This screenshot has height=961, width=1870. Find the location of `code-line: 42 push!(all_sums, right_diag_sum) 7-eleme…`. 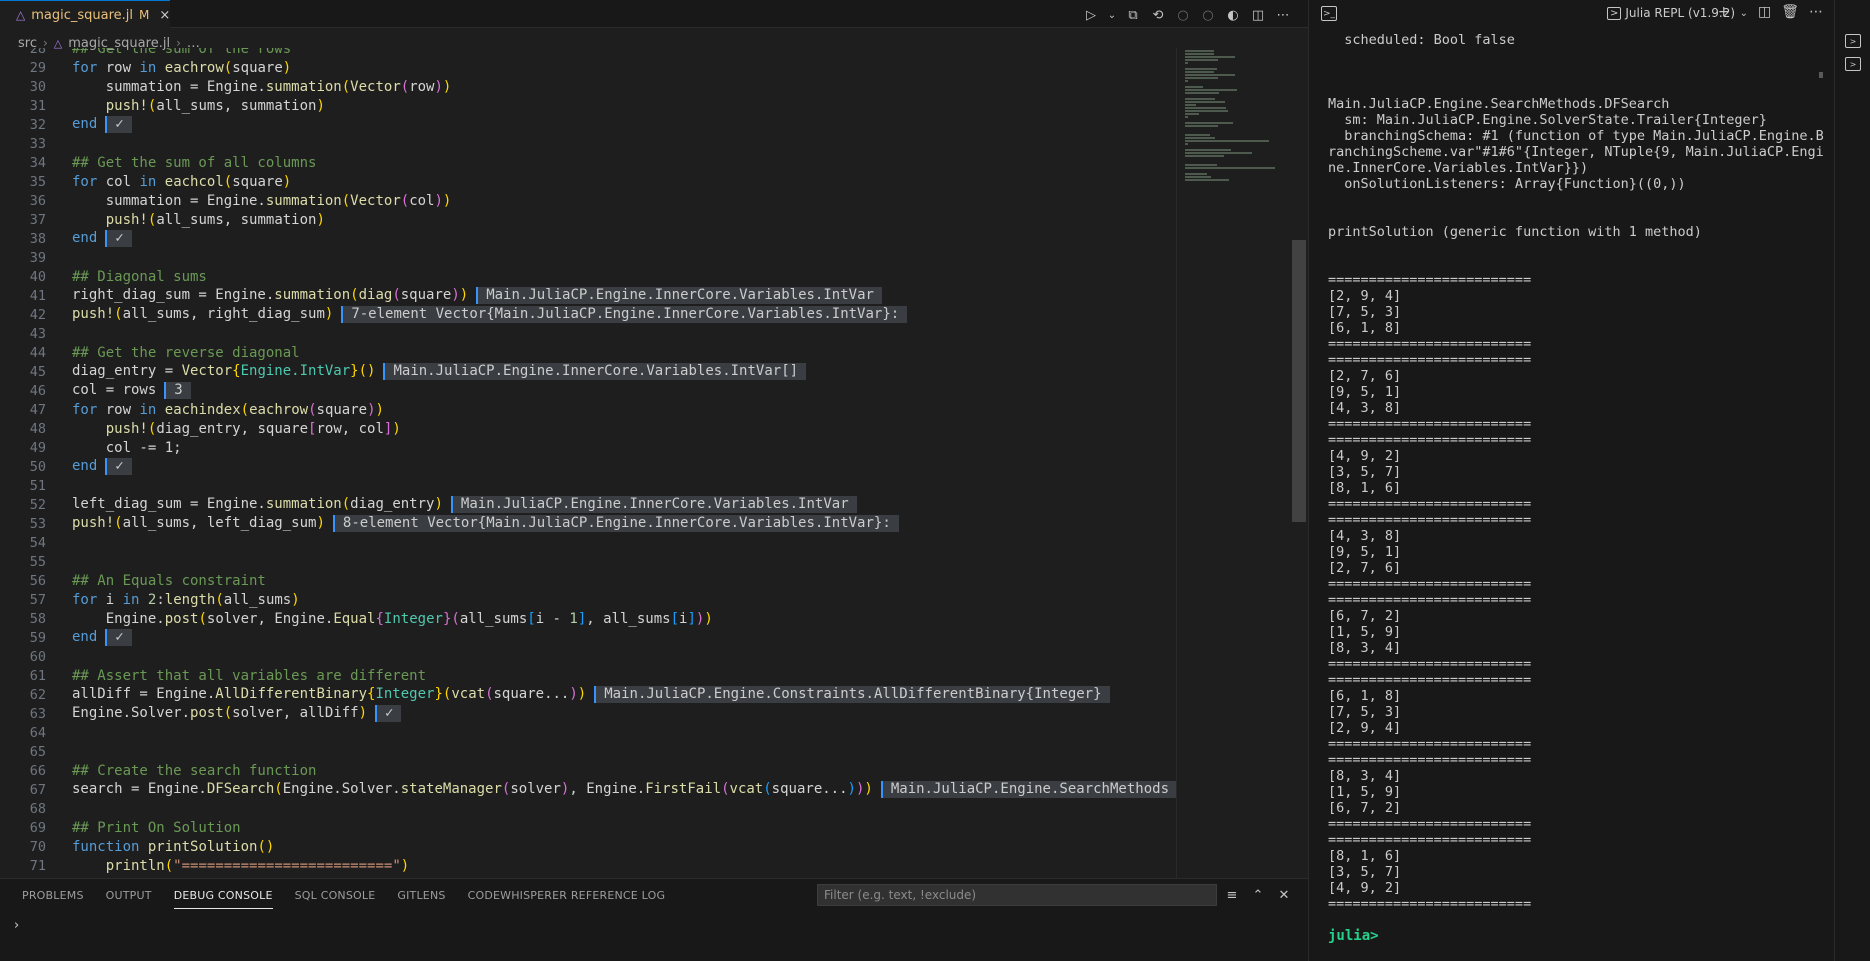

code-line: 42 push!(all_sums, right_diag_sum) 7-eleme… is located at coordinates (588, 314).